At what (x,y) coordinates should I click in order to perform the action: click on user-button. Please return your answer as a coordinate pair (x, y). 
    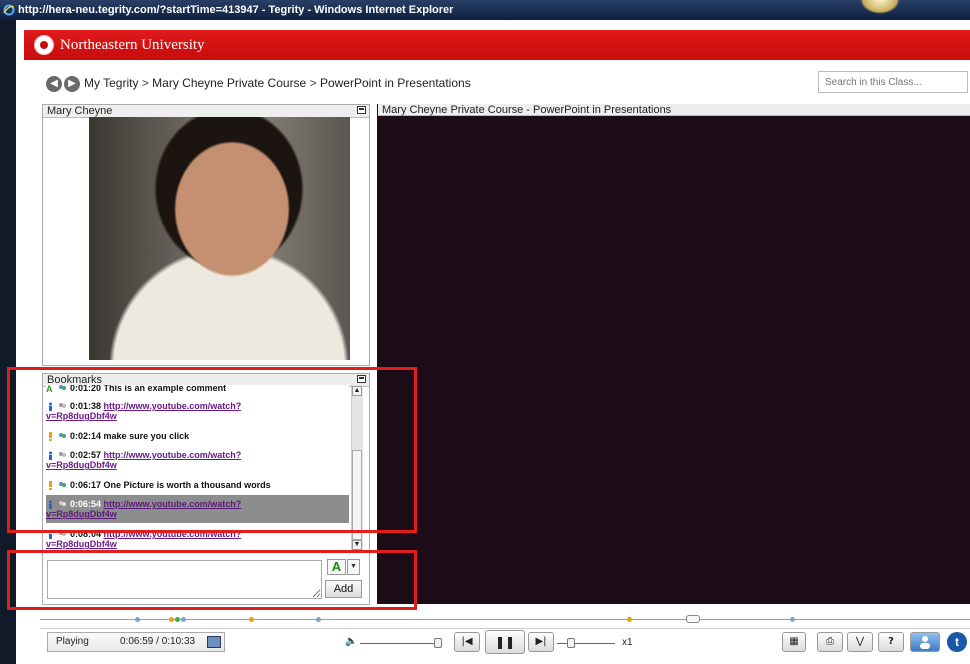
    Looking at the image, I should click on (925, 642).